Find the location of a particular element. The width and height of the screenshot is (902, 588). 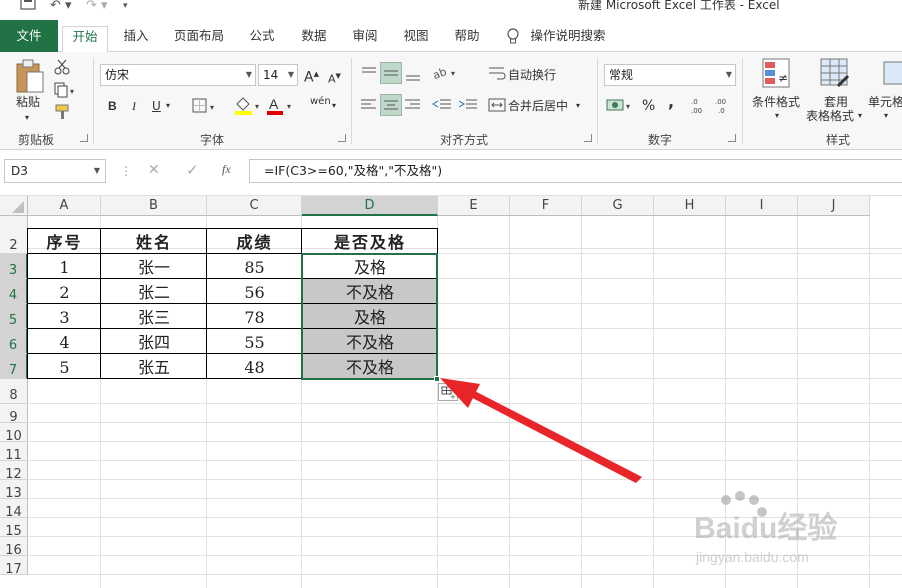

format-as-table-icon is located at coordinates (835, 75).